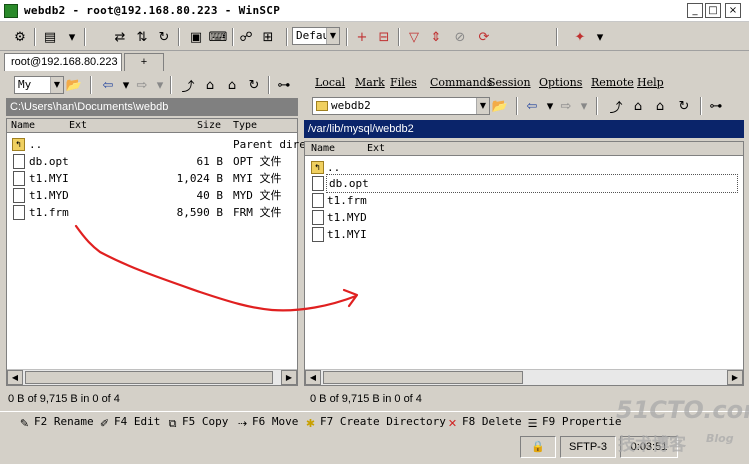  I want to click on file-type: FRM 文件, so click(257, 212).